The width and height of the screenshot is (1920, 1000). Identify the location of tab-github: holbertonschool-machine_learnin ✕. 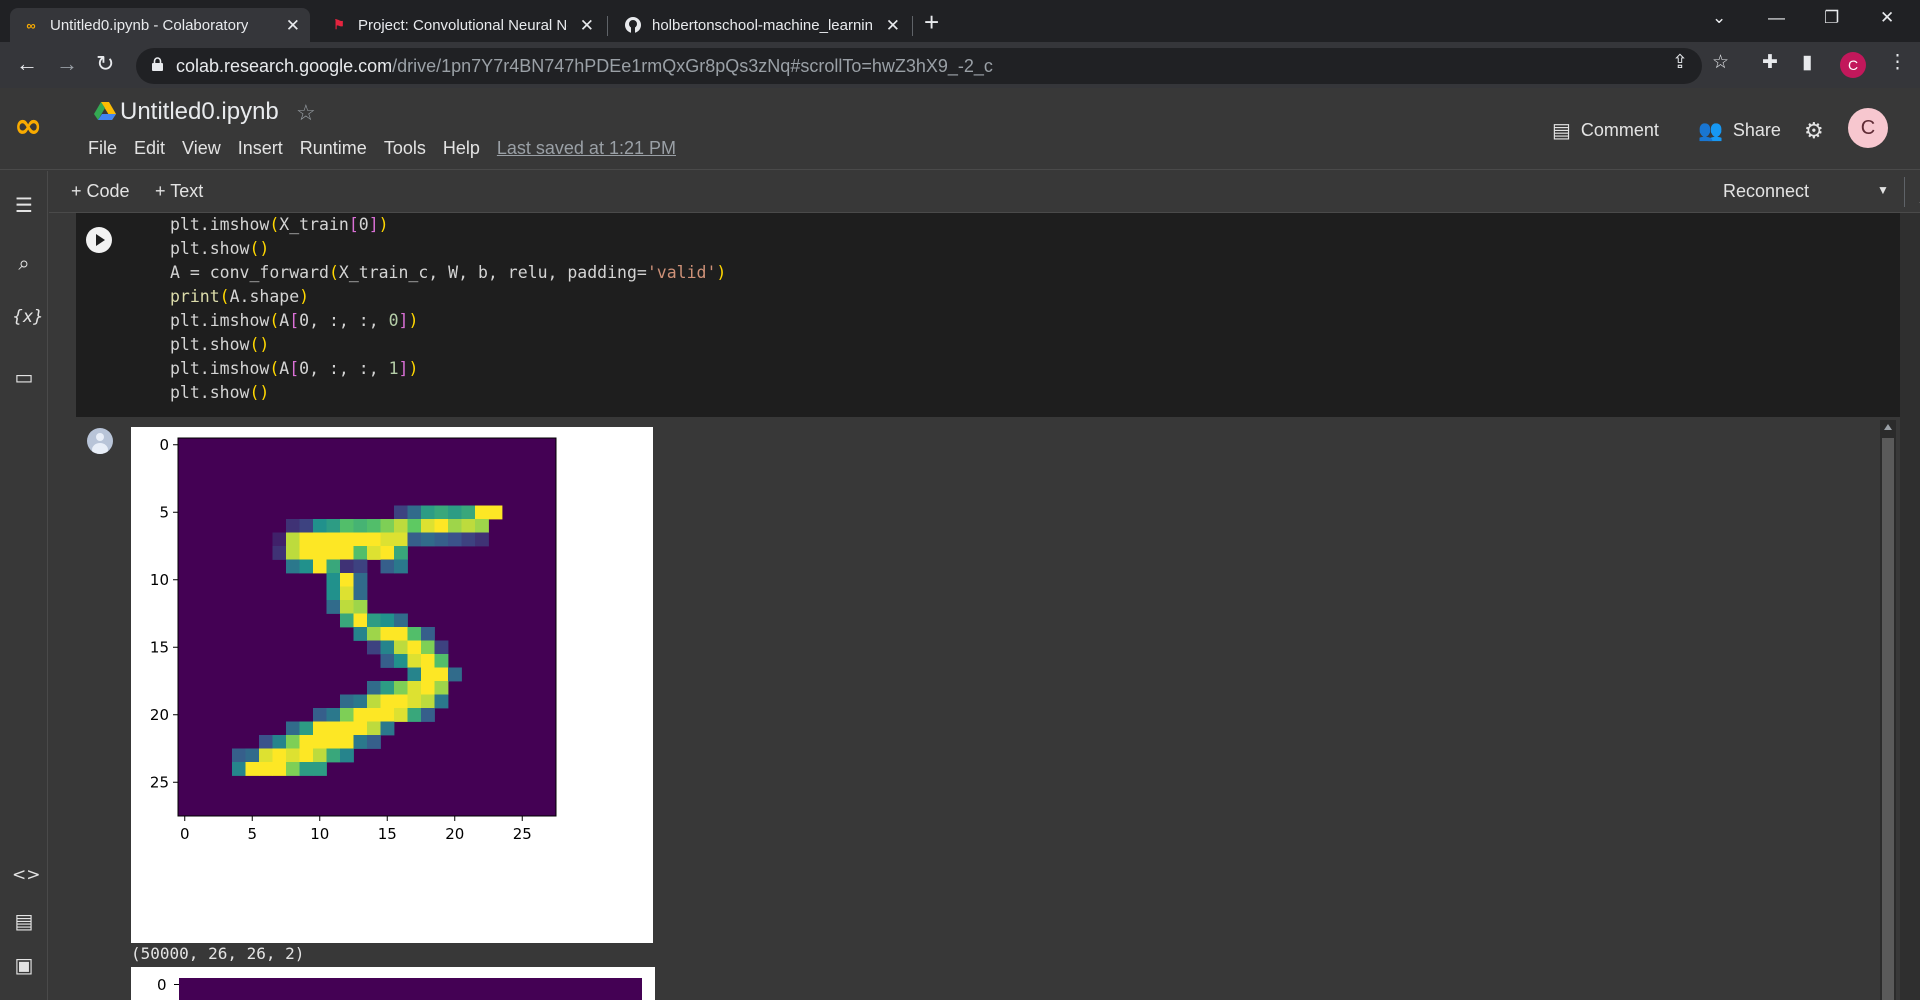
(761, 25).